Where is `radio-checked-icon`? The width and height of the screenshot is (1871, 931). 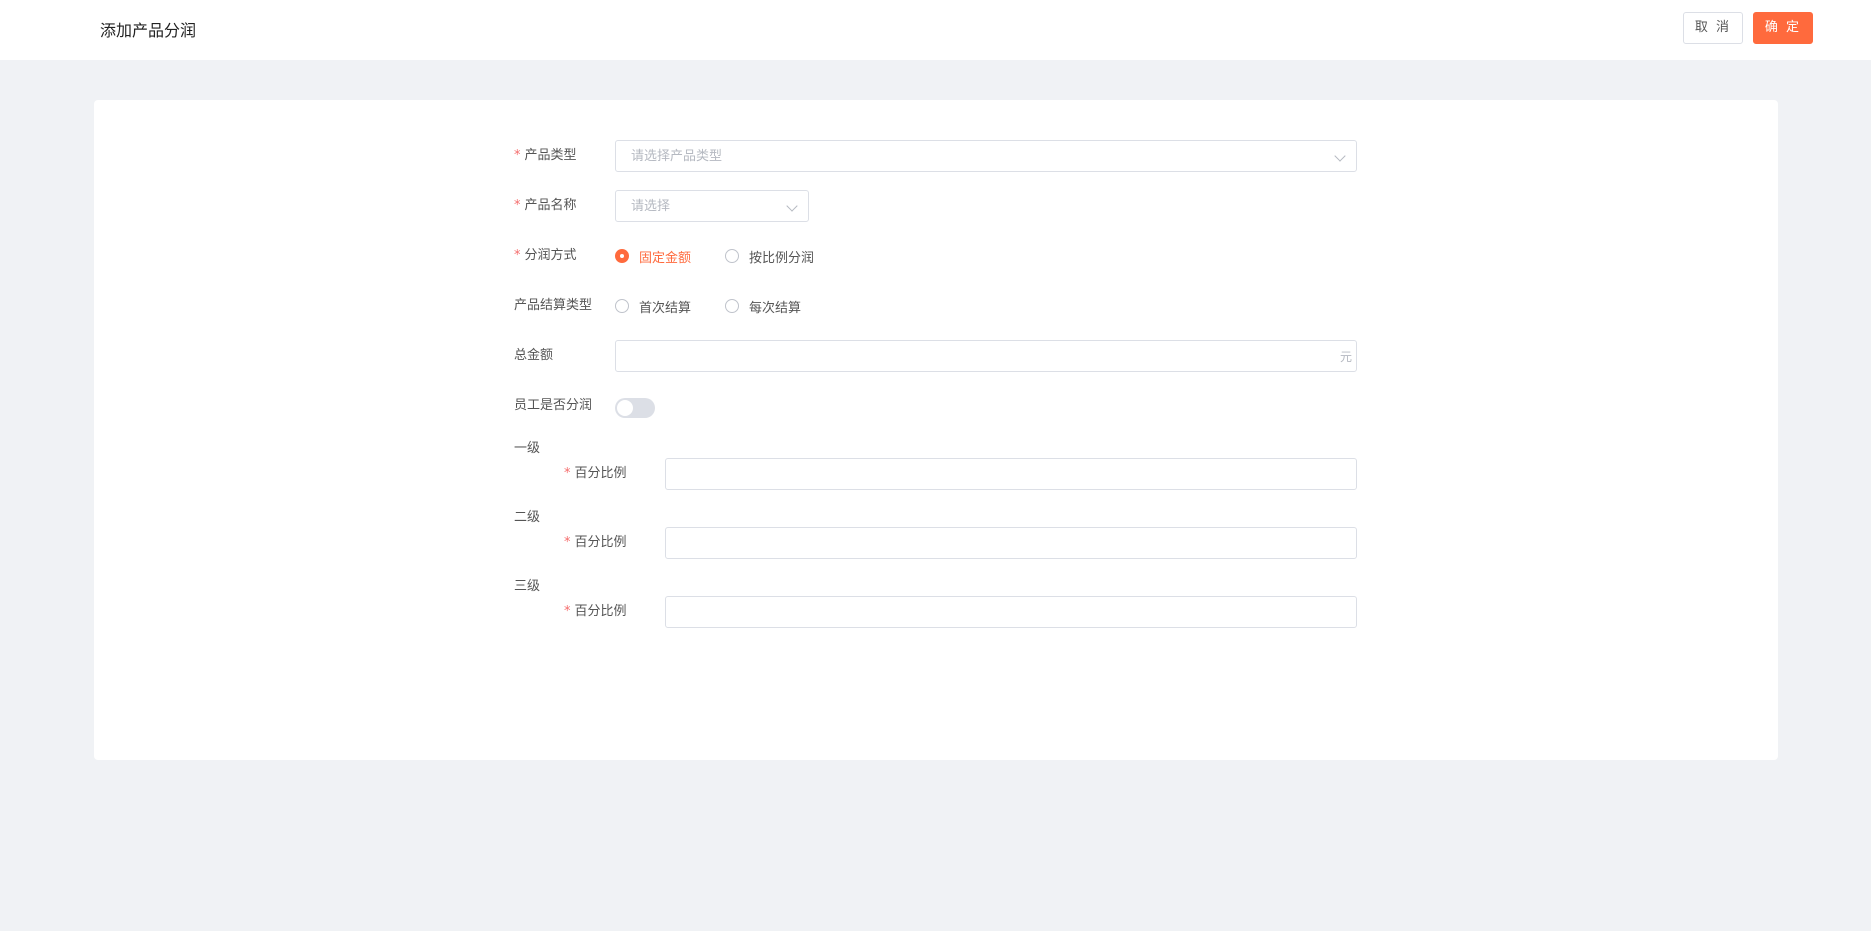 radio-checked-icon is located at coordinates (622, 256).